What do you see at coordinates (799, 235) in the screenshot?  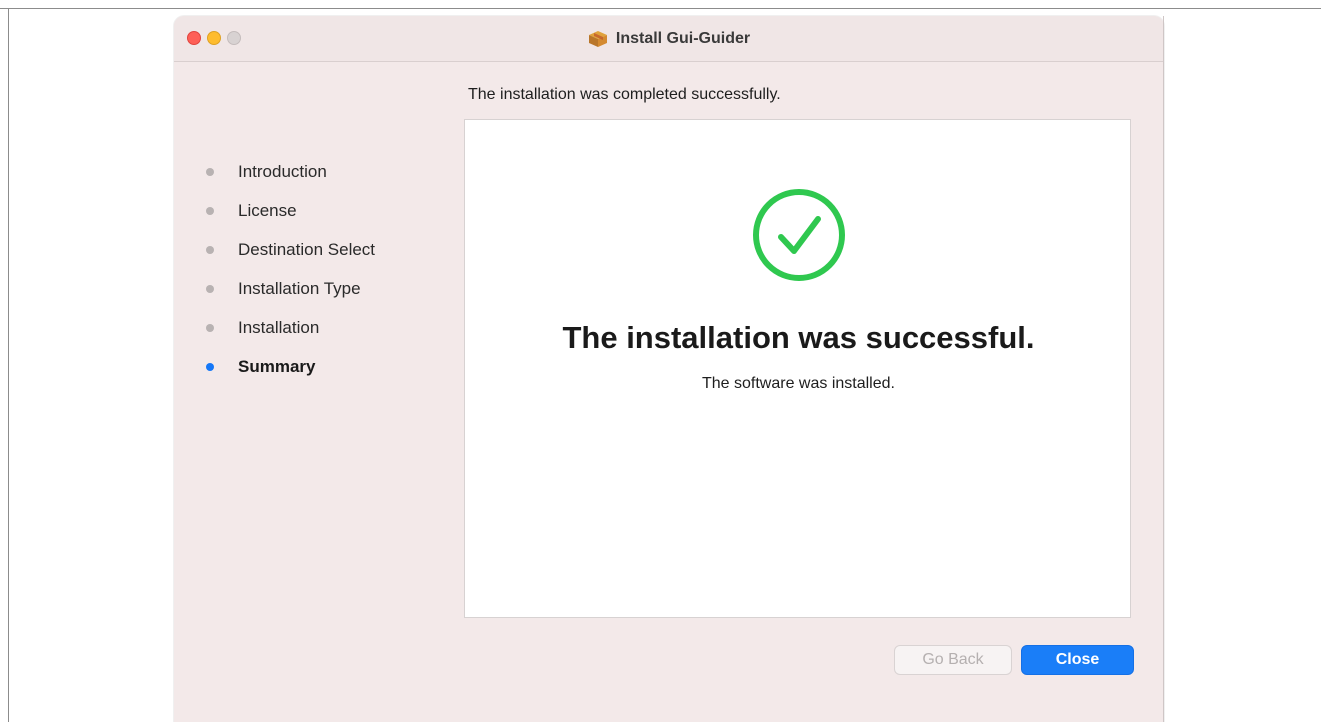 I see `checkmark-circle-icon` at bounding box center [799, 235].